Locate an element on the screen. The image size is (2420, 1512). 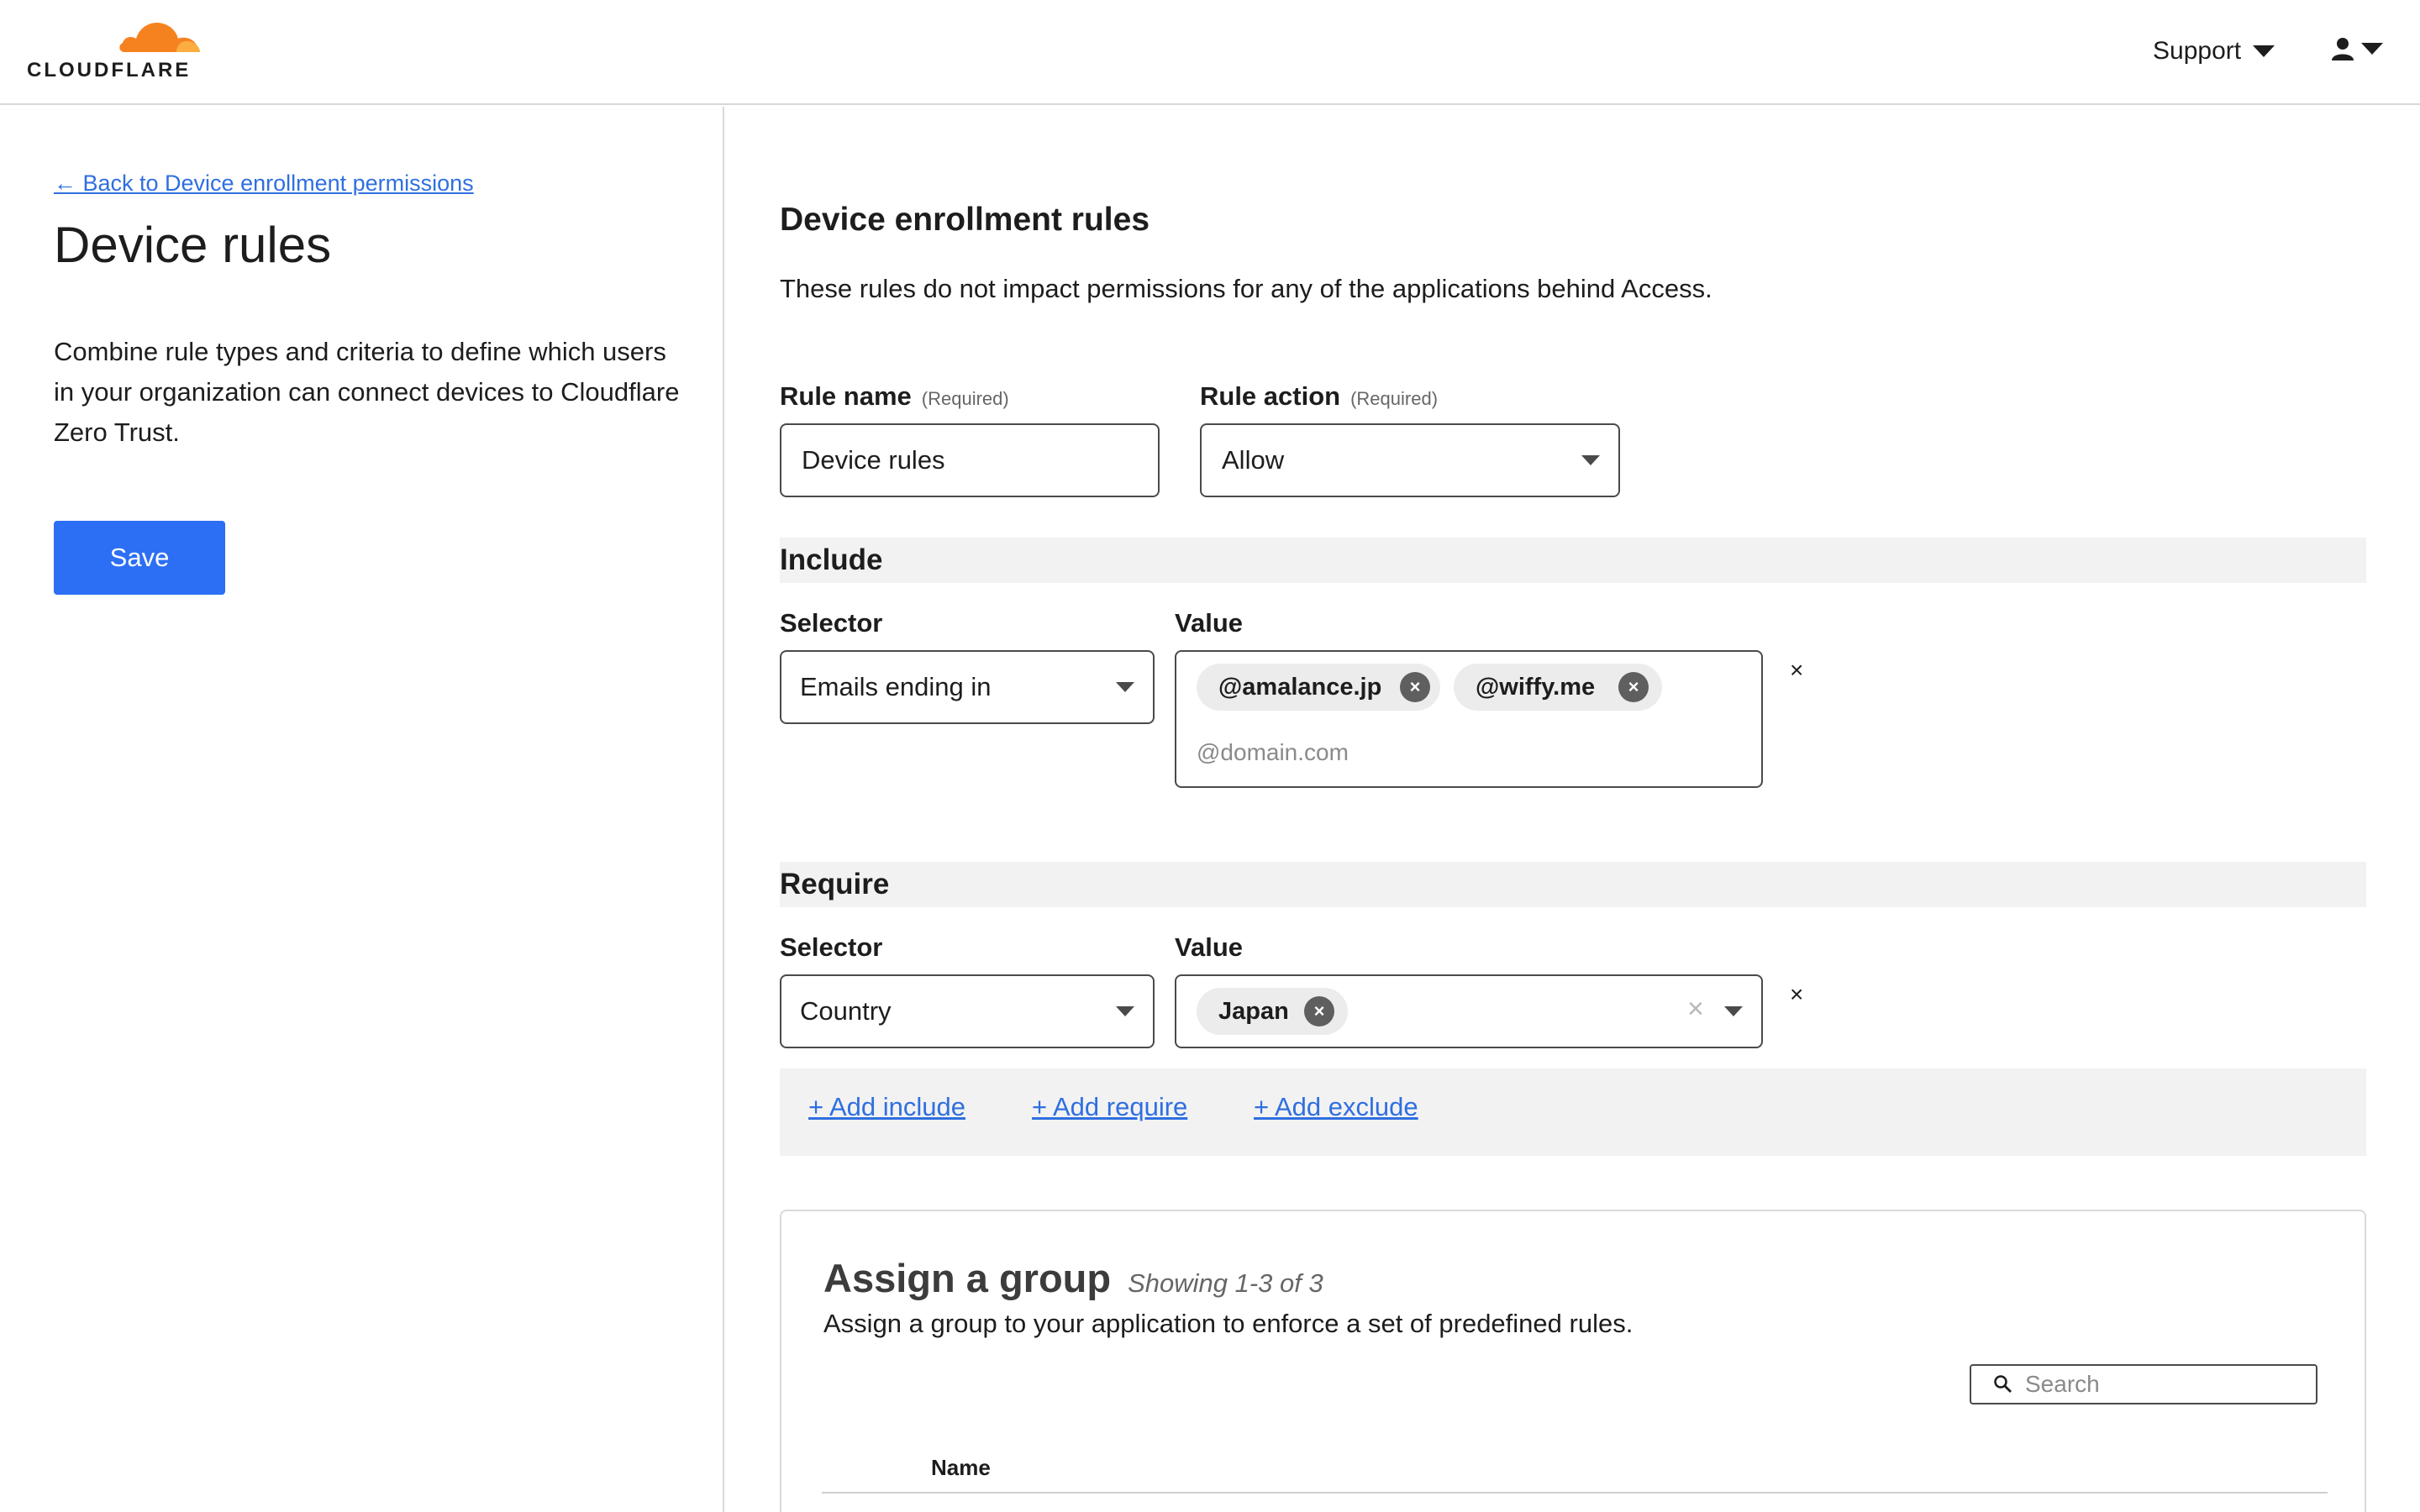
support-label: Support is located at coordinates (2197, 51).